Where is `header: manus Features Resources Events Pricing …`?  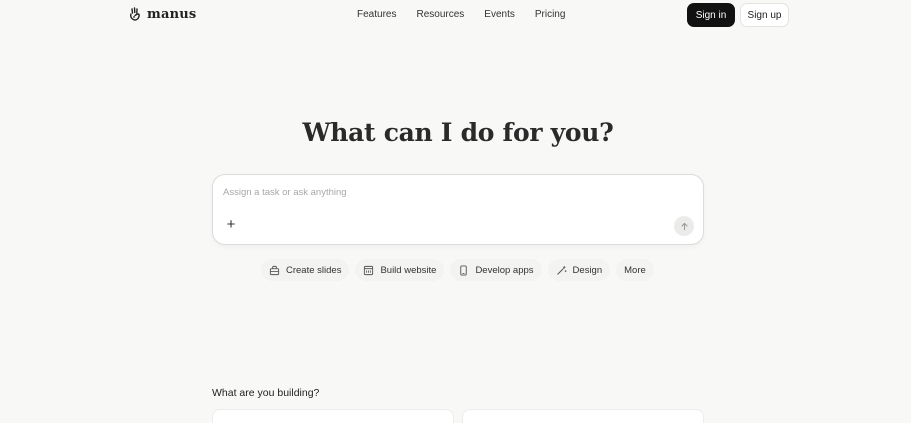
header: manus Features Resources Events Pricing … is located at coordinates (455, 15).